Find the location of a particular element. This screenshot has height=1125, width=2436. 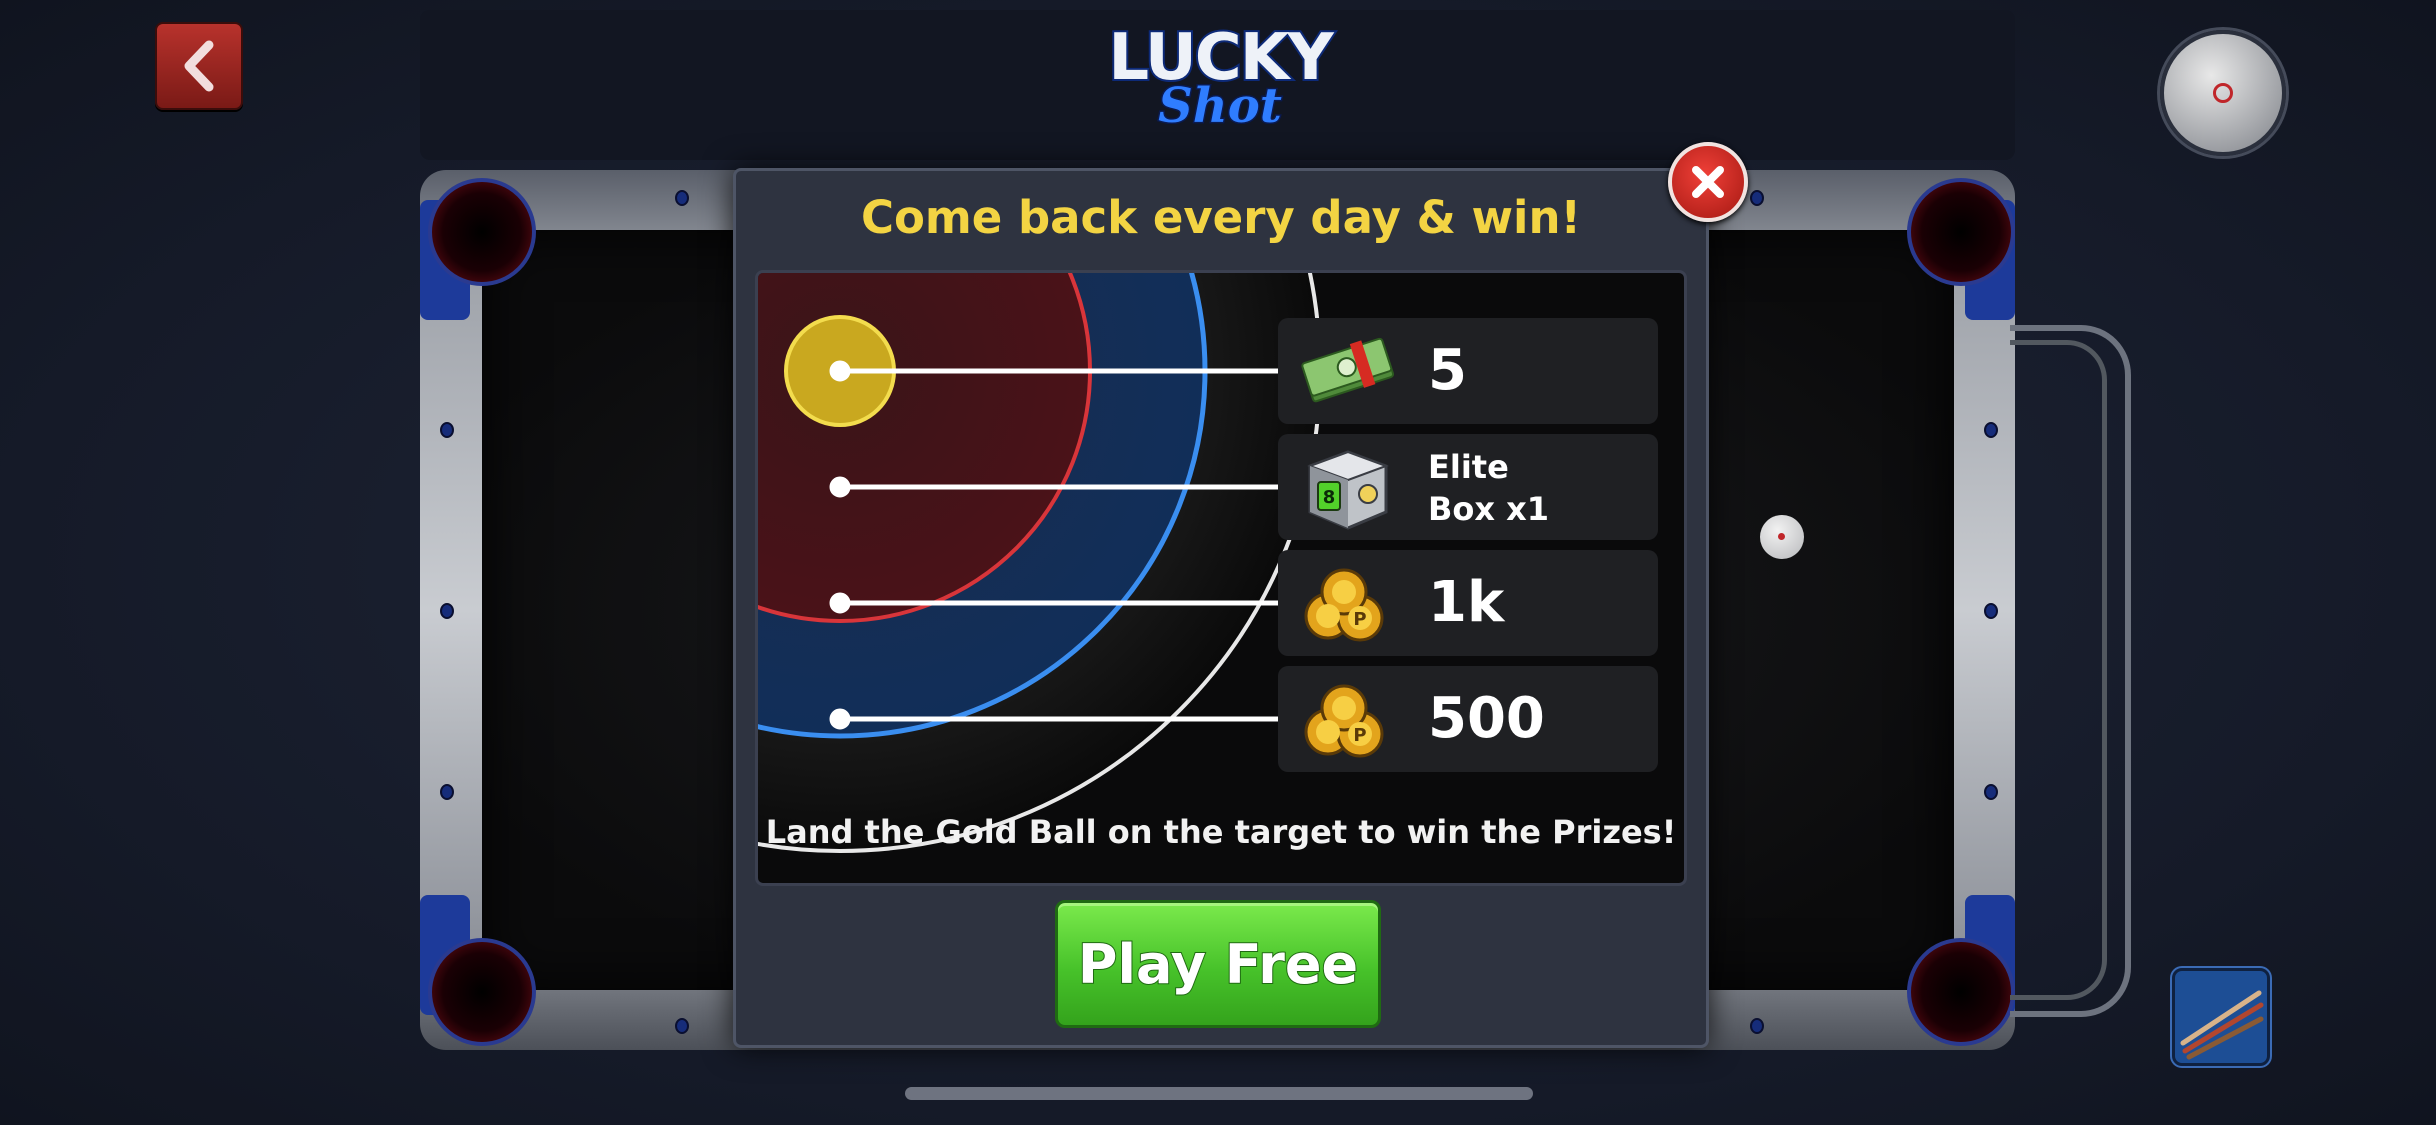

prize-row-coins-500: P 500 is located at coordinates (1468, 719).